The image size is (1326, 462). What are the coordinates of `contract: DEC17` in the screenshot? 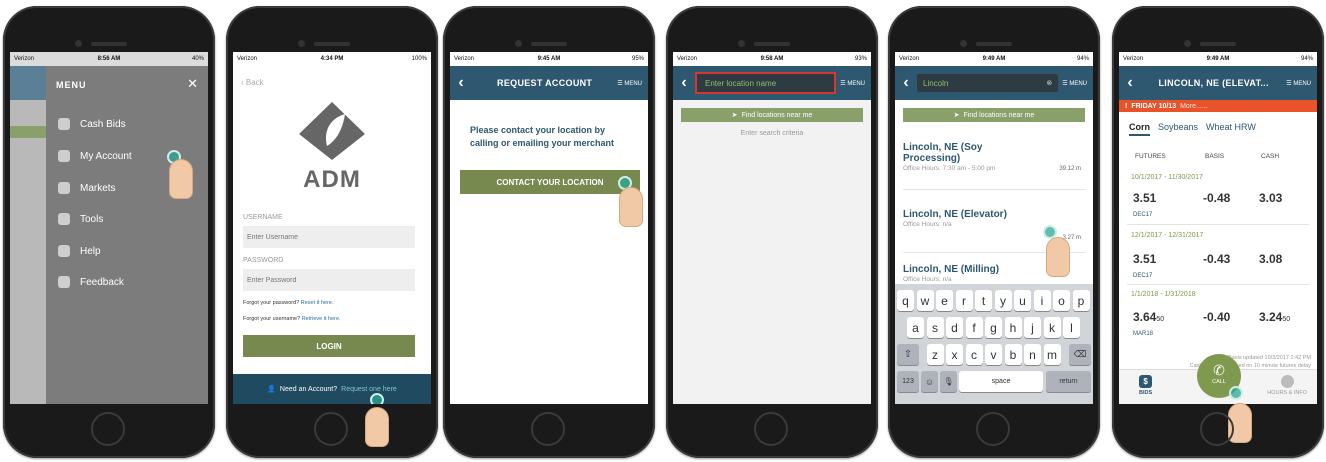 It's located at (1143, 276).